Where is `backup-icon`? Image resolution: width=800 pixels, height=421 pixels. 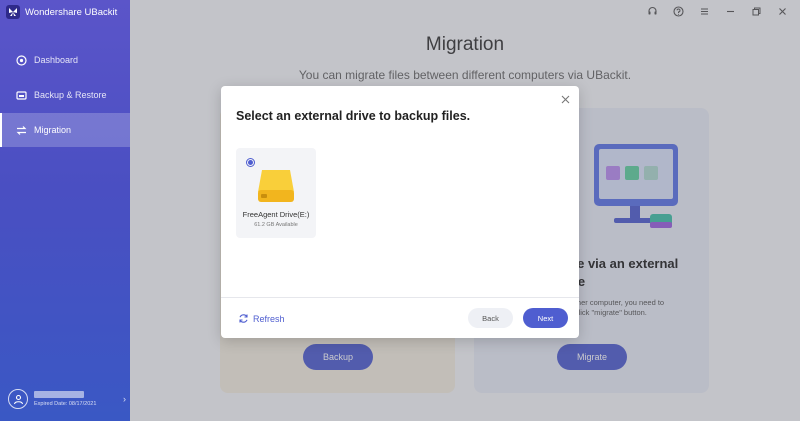
backup-icon is located at coordinates (21, 95).